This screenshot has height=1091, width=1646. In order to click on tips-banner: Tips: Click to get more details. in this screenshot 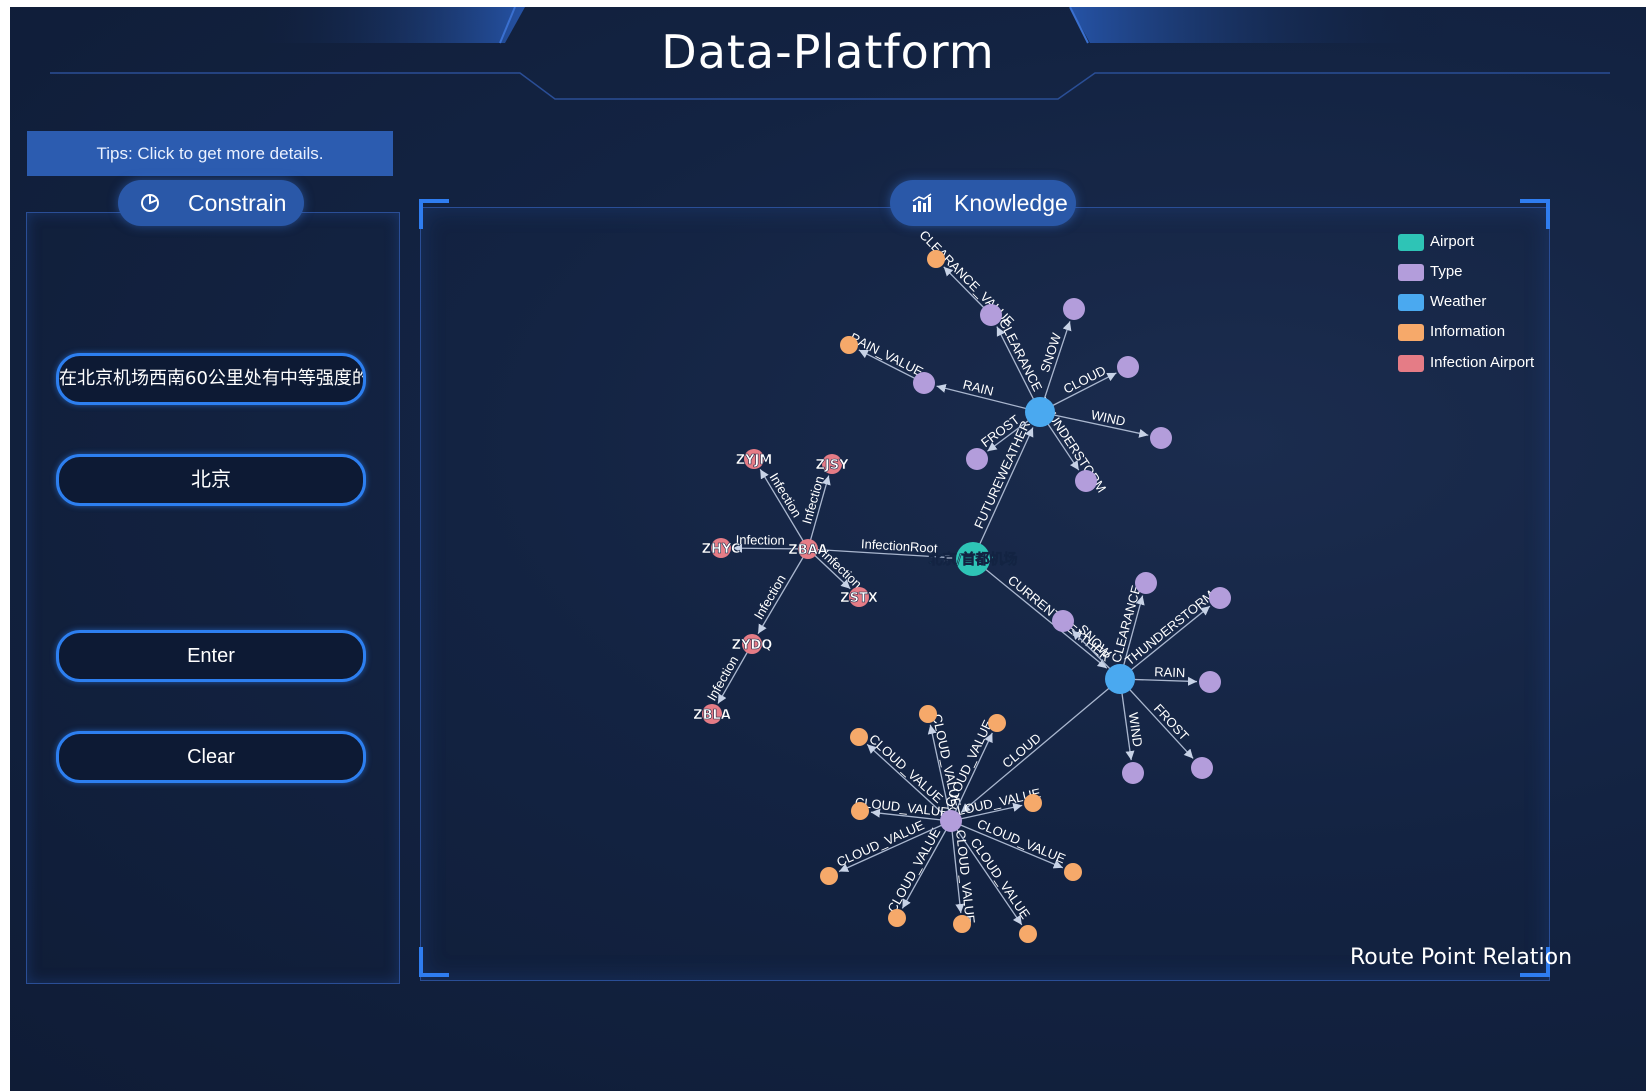, I will do `click(210, 153)`.